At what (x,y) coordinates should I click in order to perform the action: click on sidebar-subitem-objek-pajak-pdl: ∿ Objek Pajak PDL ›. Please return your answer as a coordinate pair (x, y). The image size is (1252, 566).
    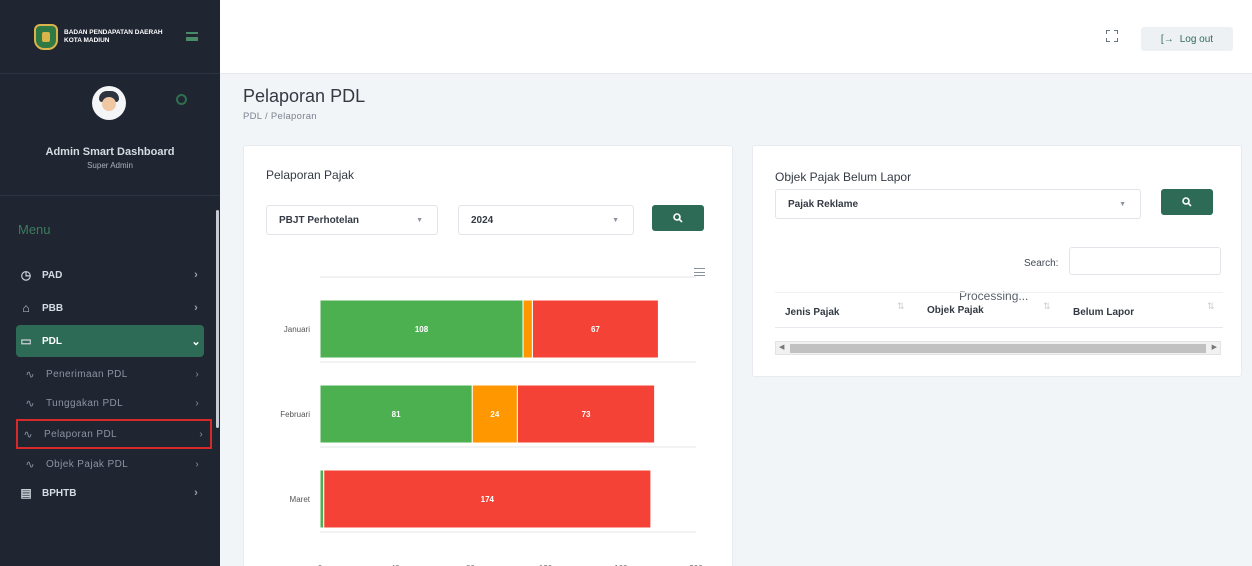
    Looking at the image, I should click on (113, 464).